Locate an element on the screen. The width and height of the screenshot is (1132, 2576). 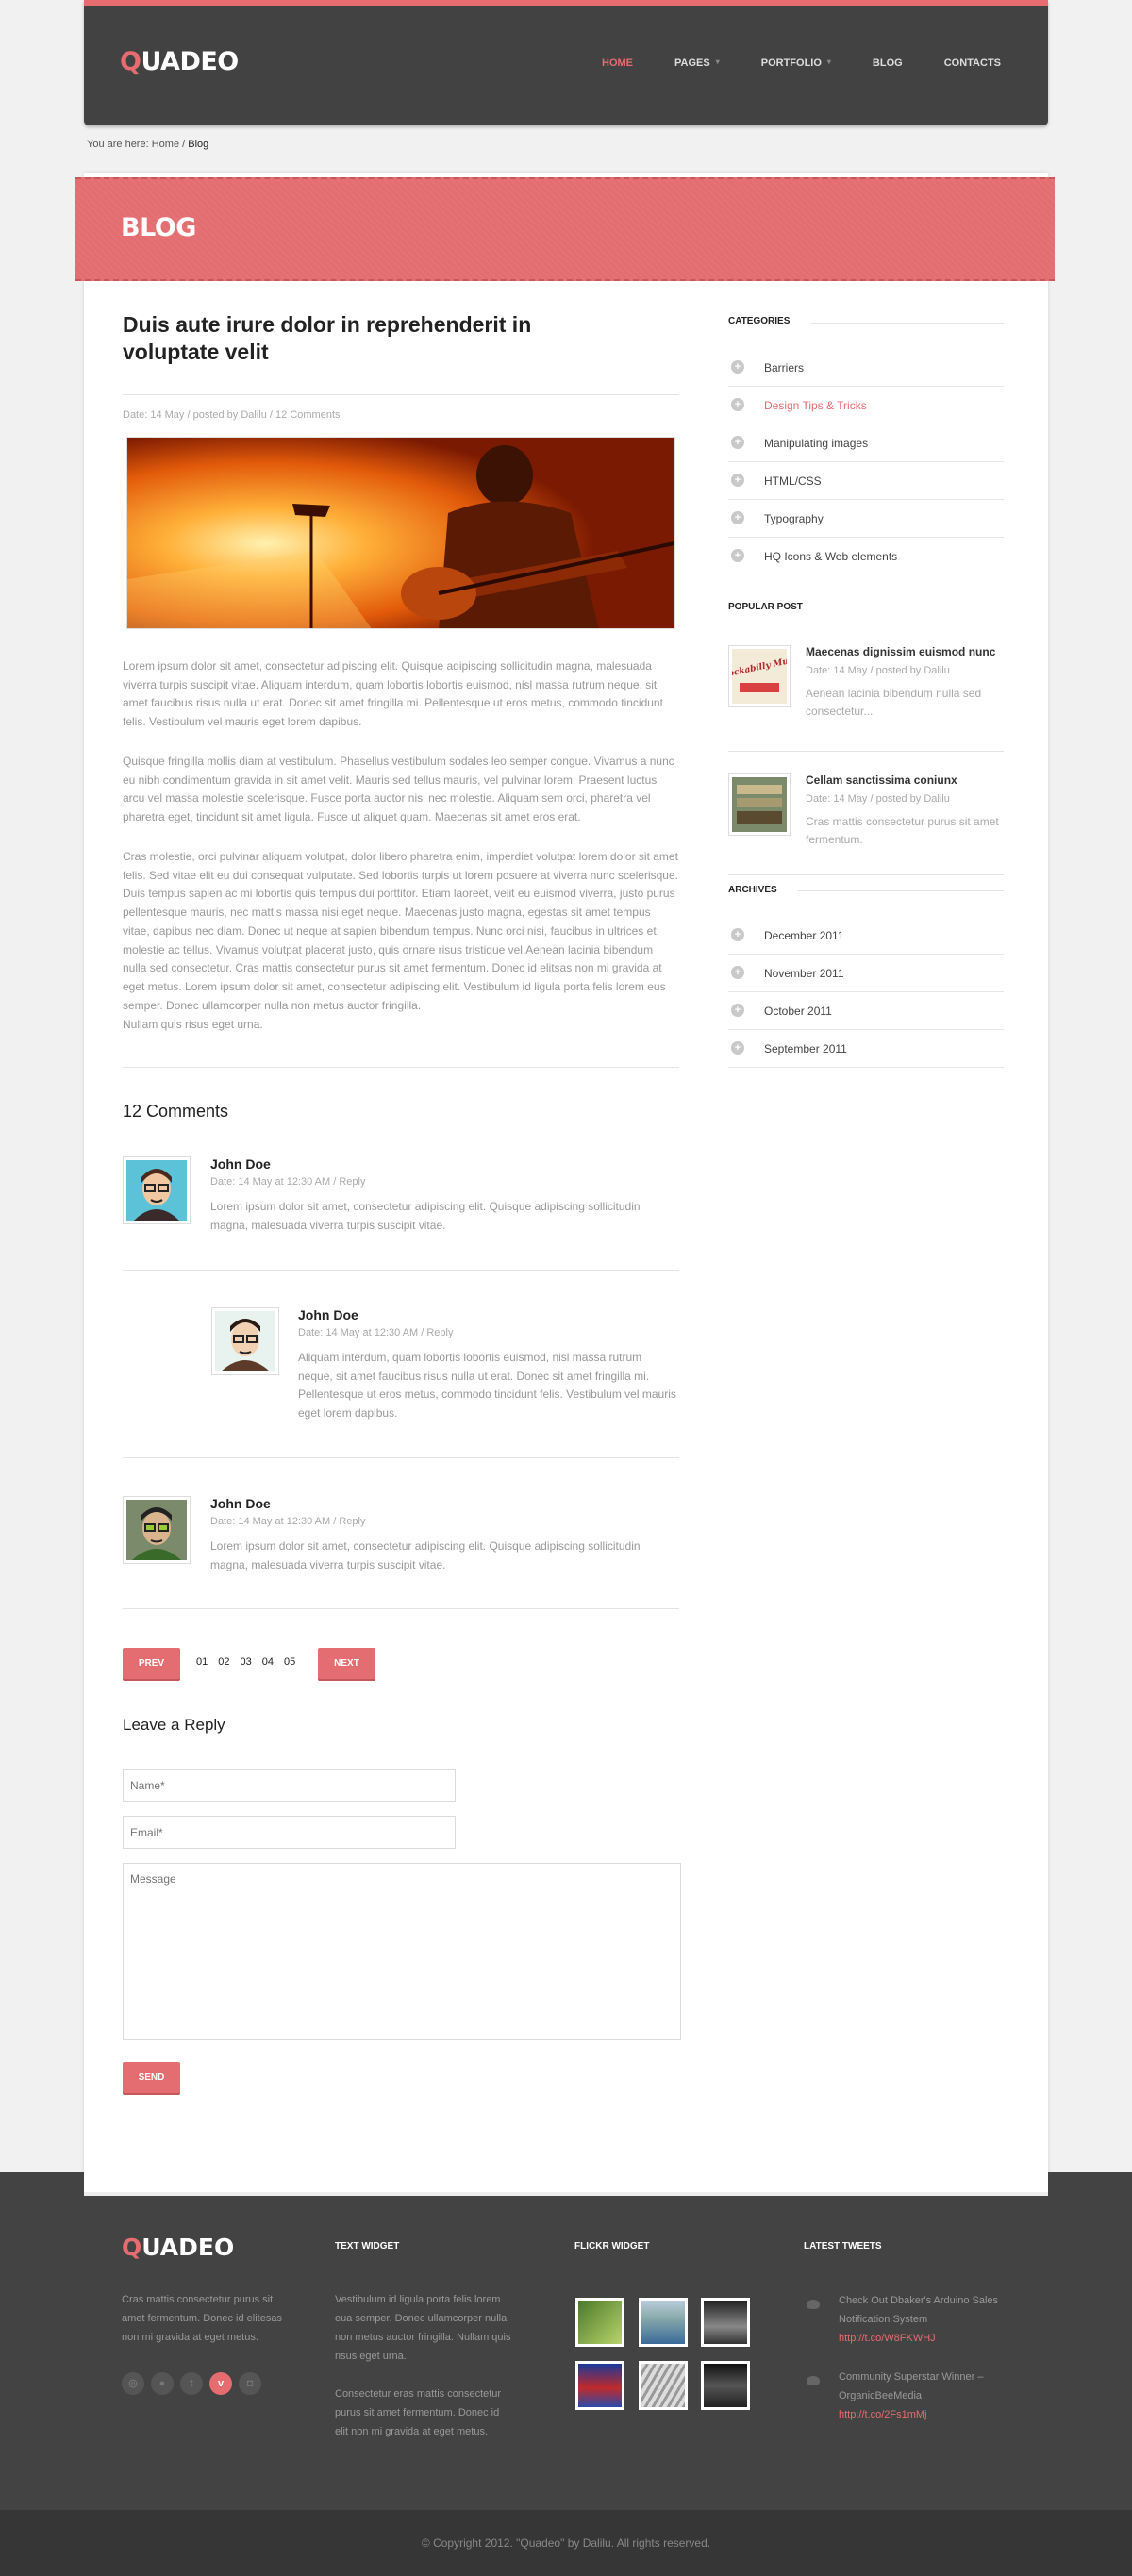
message-field is located at coordinates (402, 1952).